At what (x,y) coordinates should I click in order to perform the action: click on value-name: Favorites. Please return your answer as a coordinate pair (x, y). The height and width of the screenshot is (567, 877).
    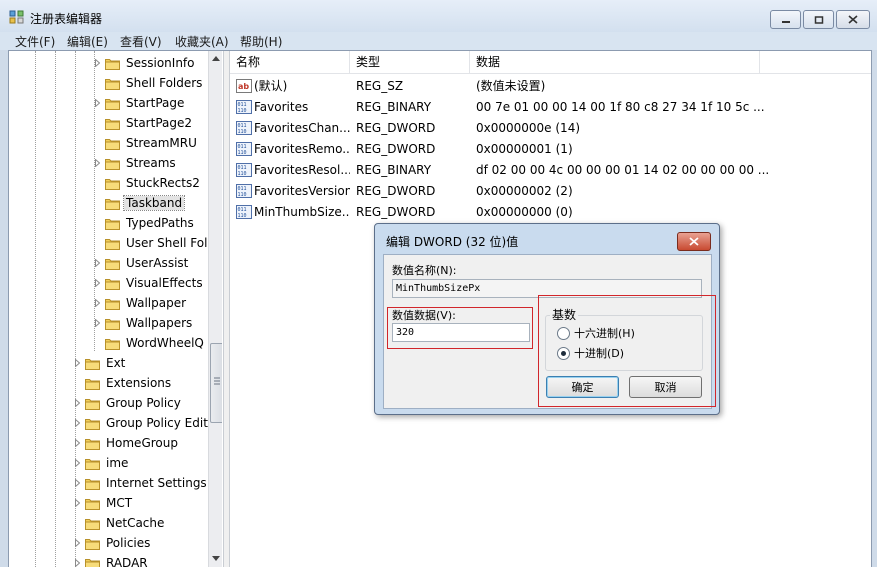
    Looking at the image, I should click on (302, 107).